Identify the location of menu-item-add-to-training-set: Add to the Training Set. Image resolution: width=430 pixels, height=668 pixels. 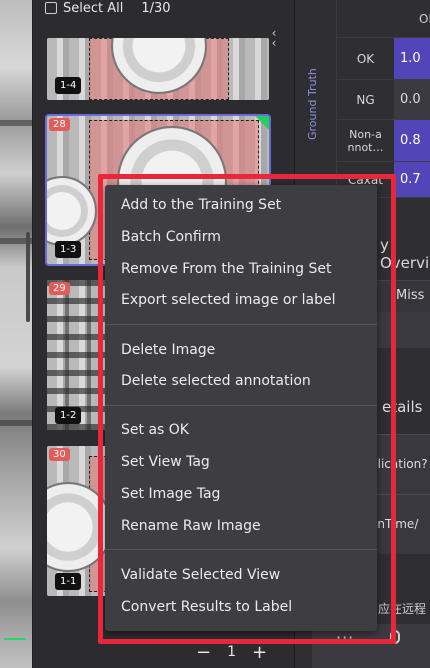
(201, 205).